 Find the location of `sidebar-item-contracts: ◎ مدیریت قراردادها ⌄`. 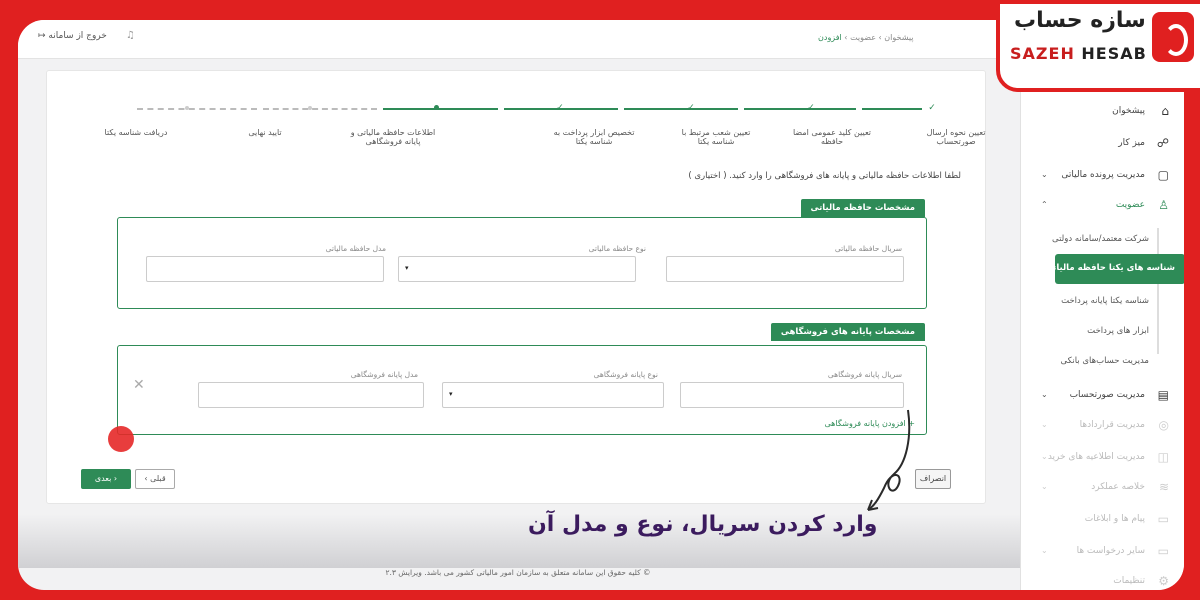

sidebar-item-contracts: ◎ مدیریت قراردادها ⌄ is located at coordinates (1102, 426).